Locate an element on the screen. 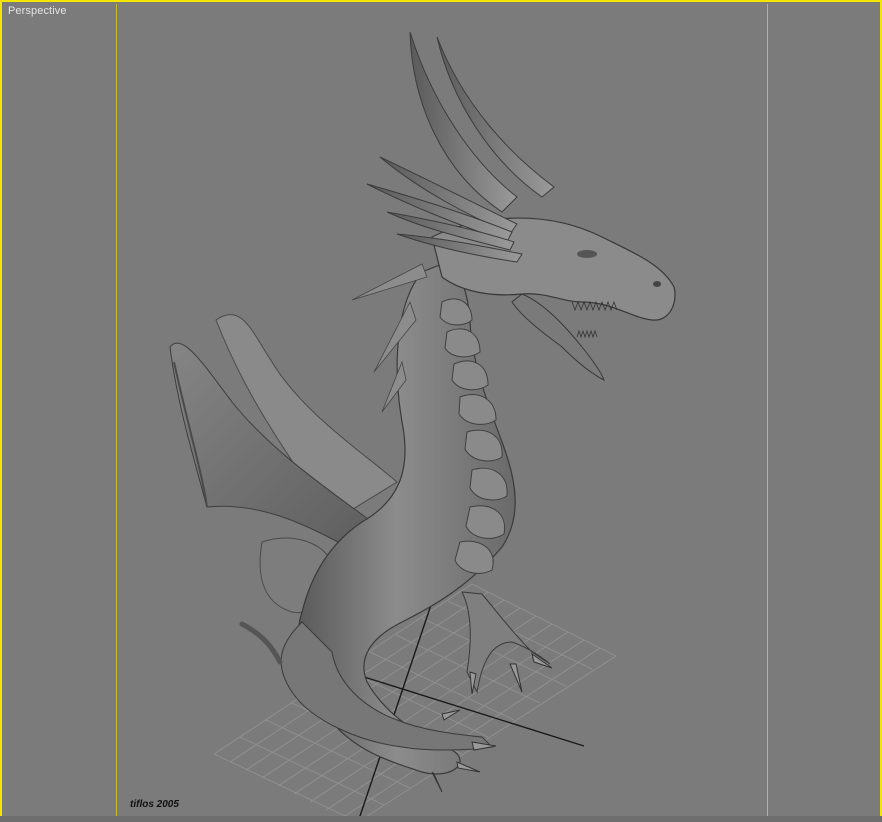  left-foreleg is located at coordinates (387, 686).